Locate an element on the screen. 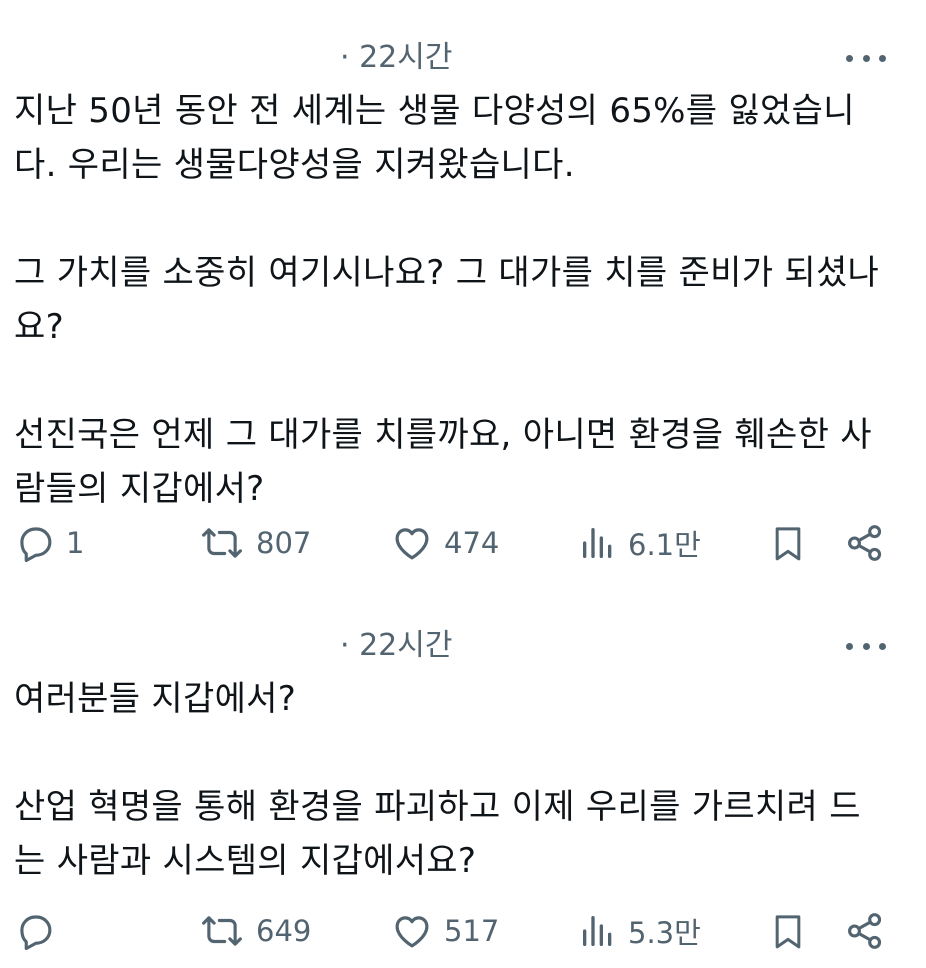 The image size is (926, 968). repost-button: 649 is located at coordinates (254, 931).